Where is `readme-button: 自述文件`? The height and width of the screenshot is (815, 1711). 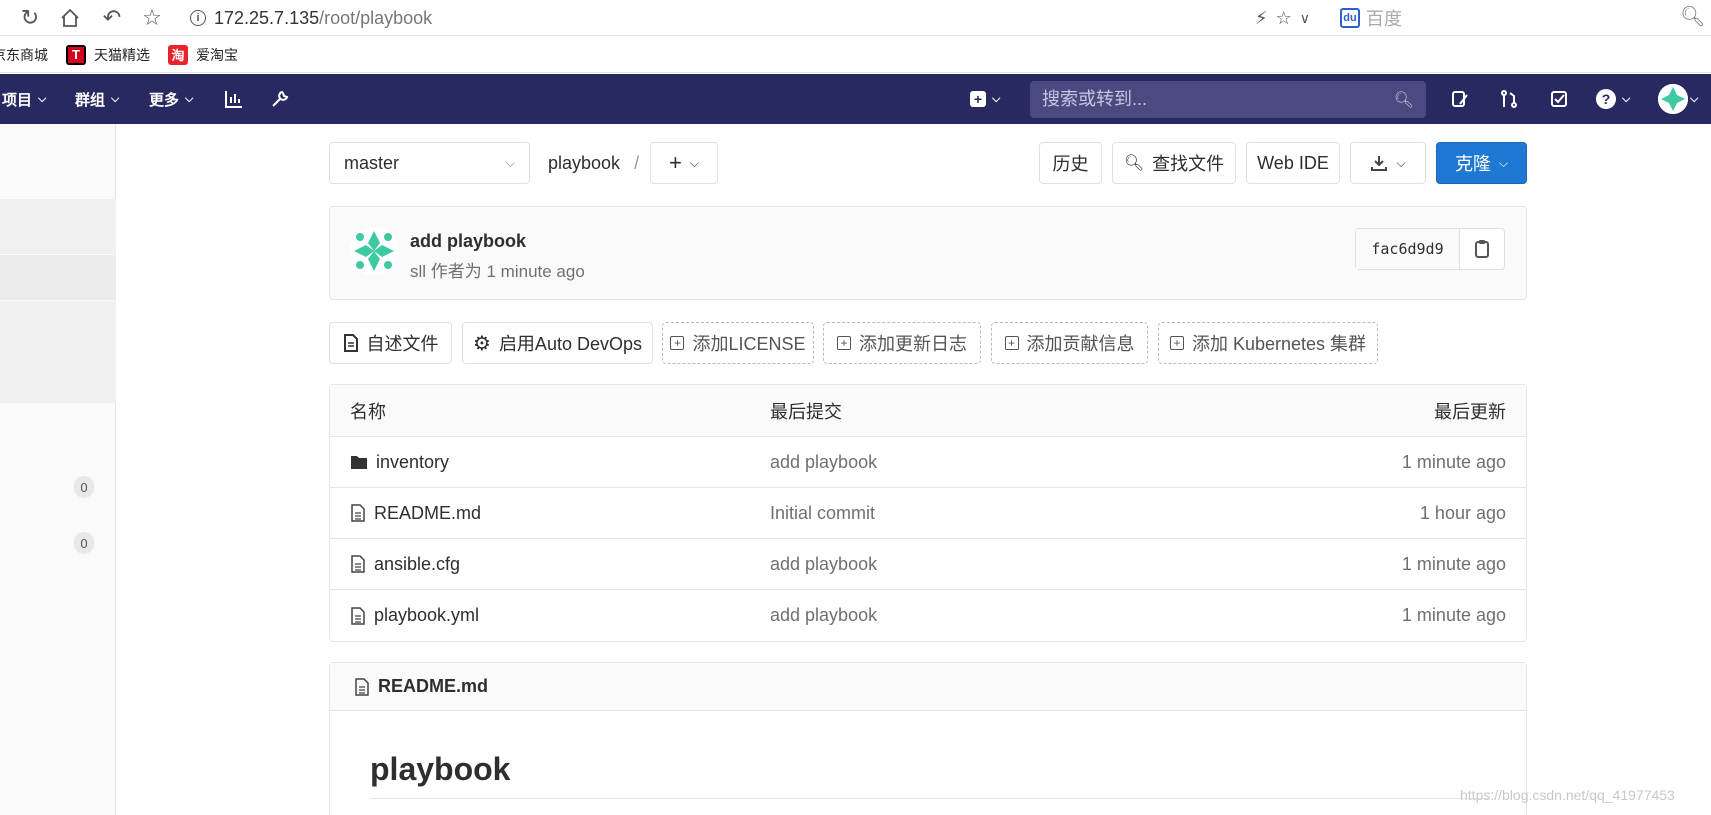
readme-button: 自述文件 is located at coordinates (390, 343).